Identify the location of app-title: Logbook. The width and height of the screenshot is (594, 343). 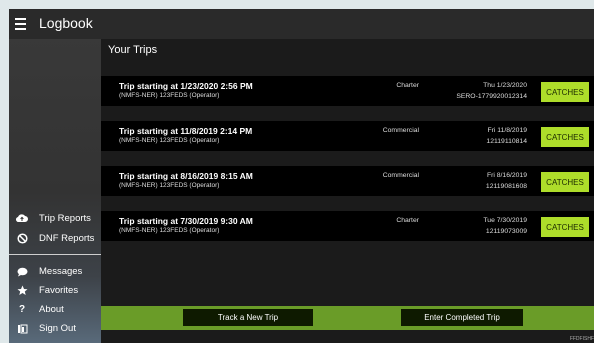
(66, 23).